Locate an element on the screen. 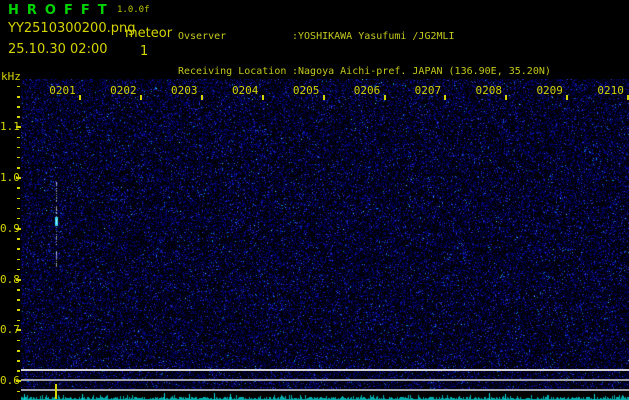 Image resolution: width=629 pixels, height=400 pixels. level-spike-marker is located at coordinates (56, 391).